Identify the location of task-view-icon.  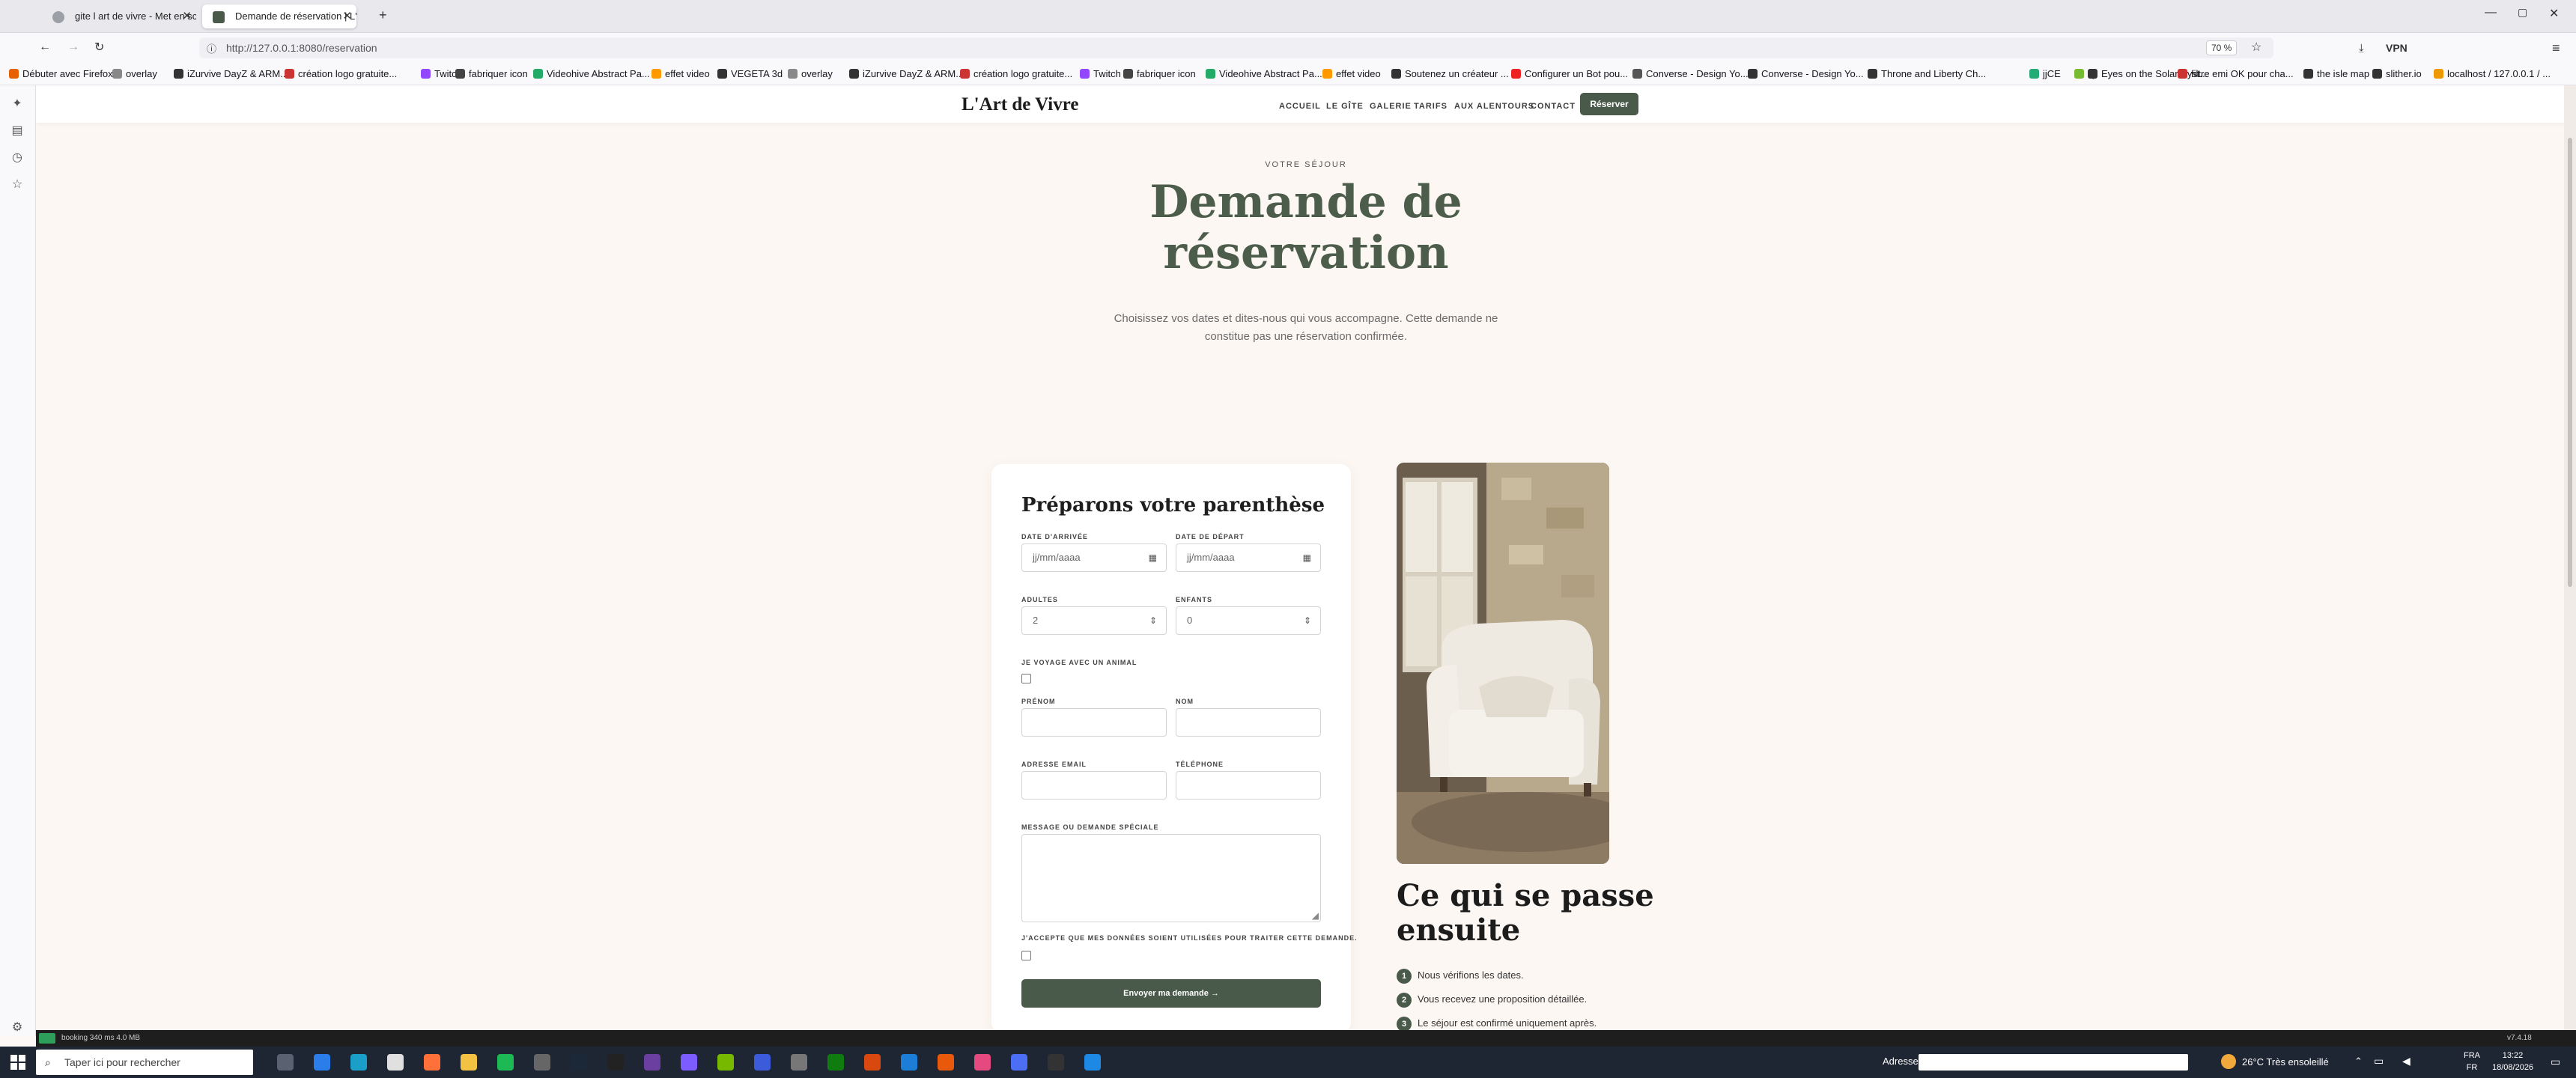
(285, 1062).